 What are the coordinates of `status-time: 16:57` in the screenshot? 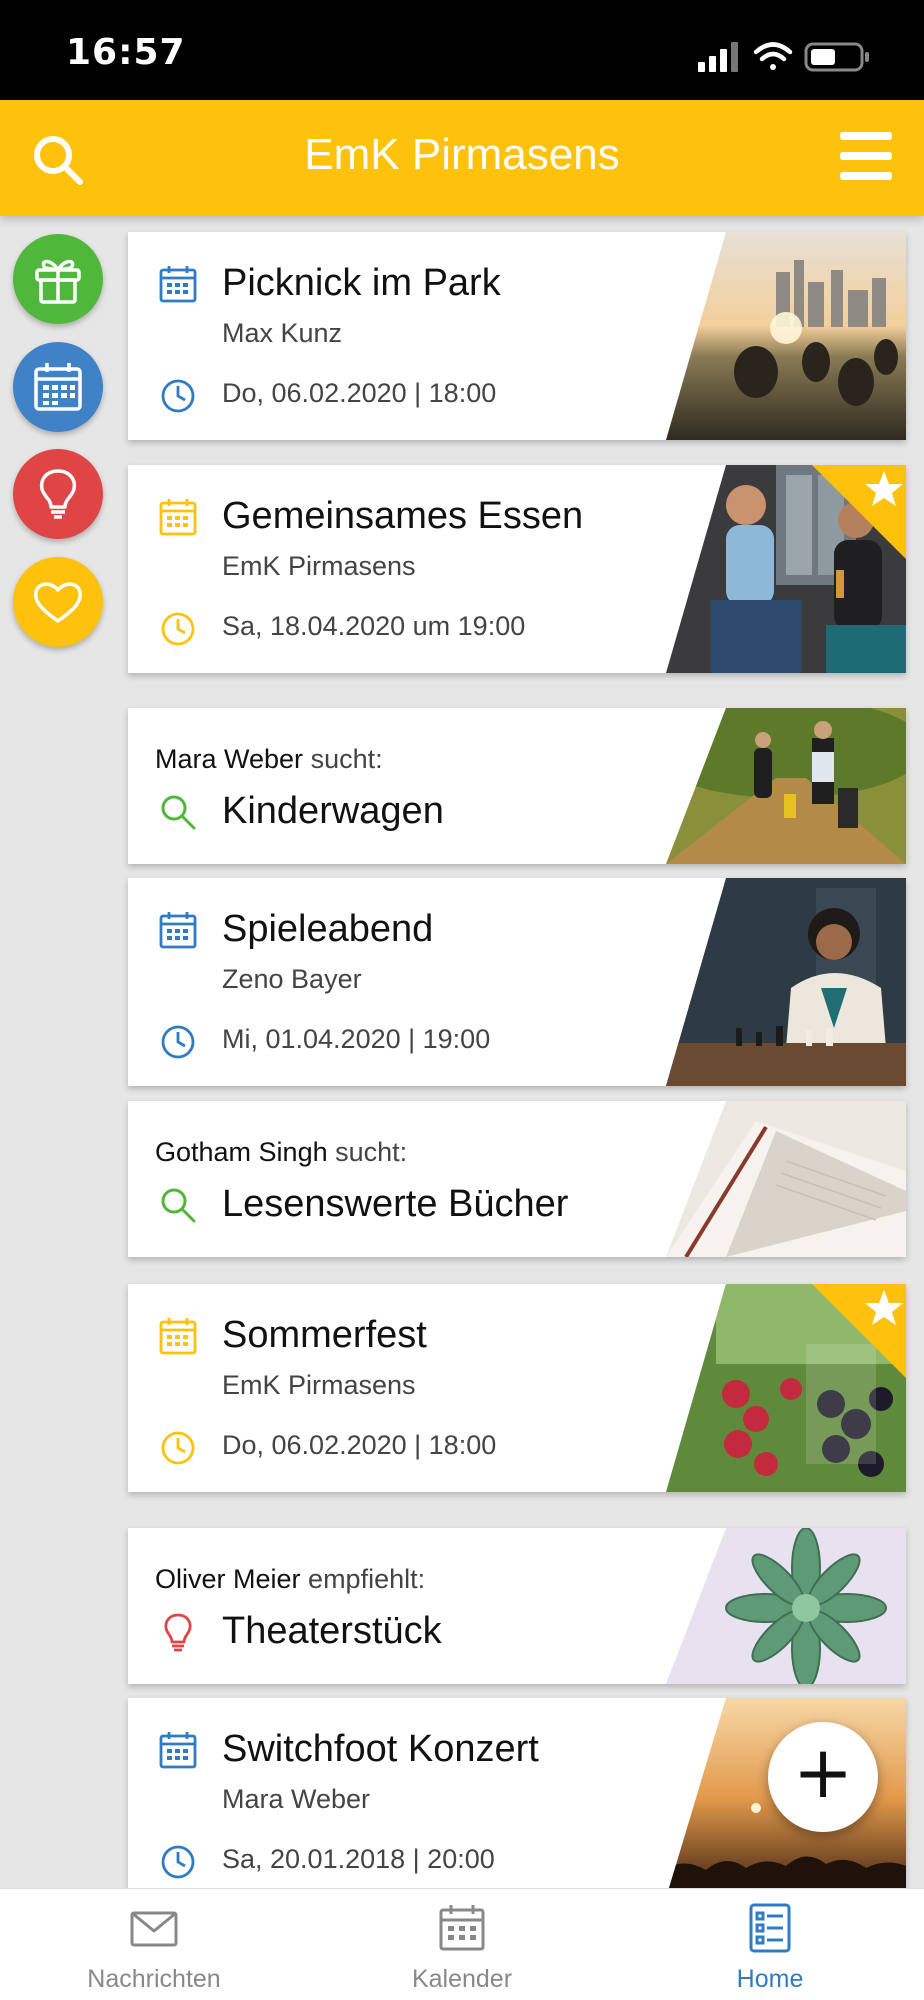 It's located at (126, 52).